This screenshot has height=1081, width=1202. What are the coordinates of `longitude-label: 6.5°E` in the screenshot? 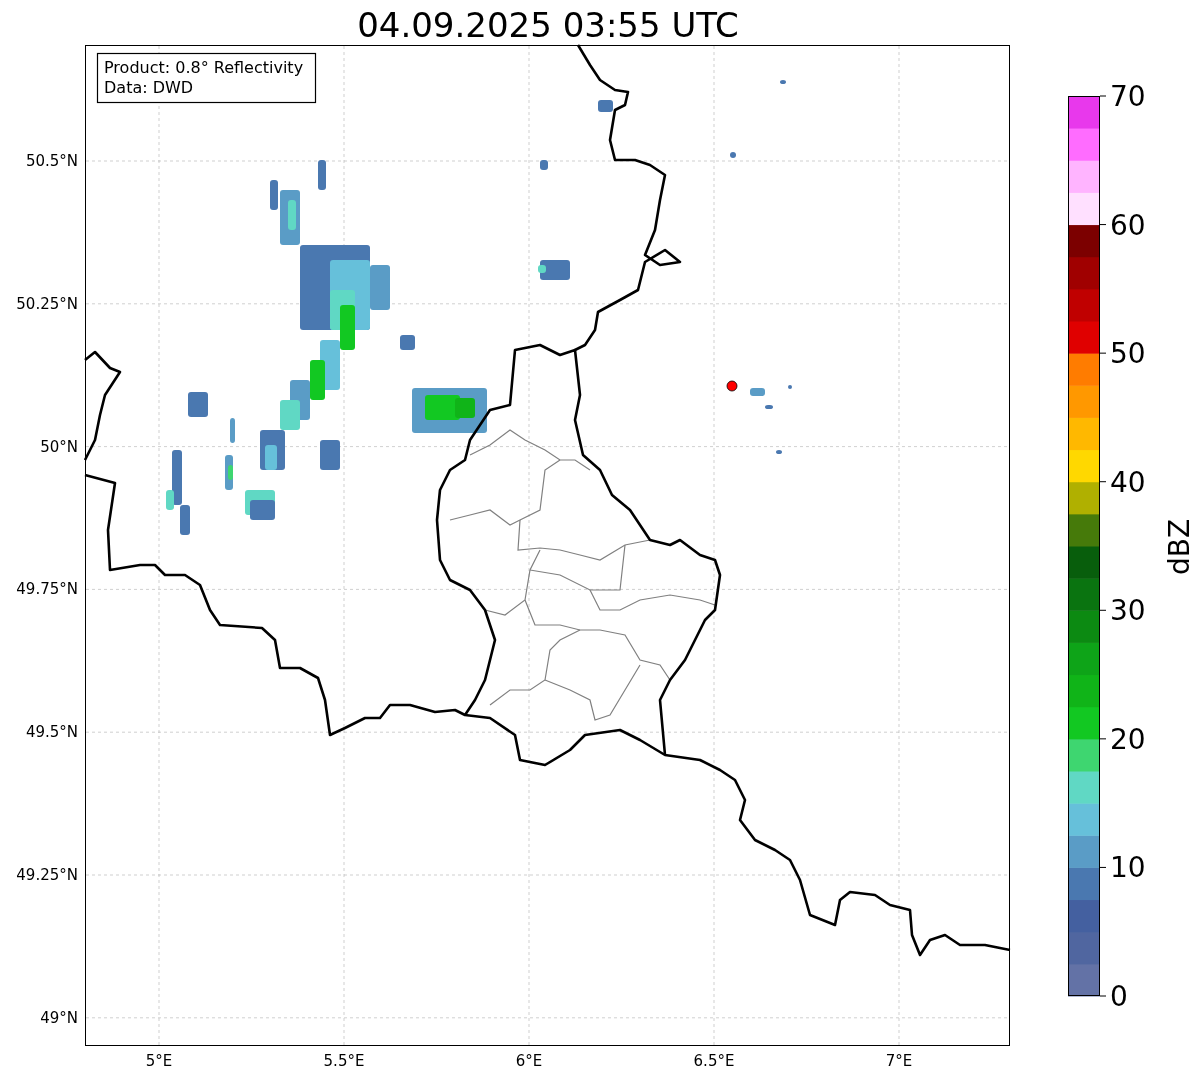 It's located at (714, 1061).